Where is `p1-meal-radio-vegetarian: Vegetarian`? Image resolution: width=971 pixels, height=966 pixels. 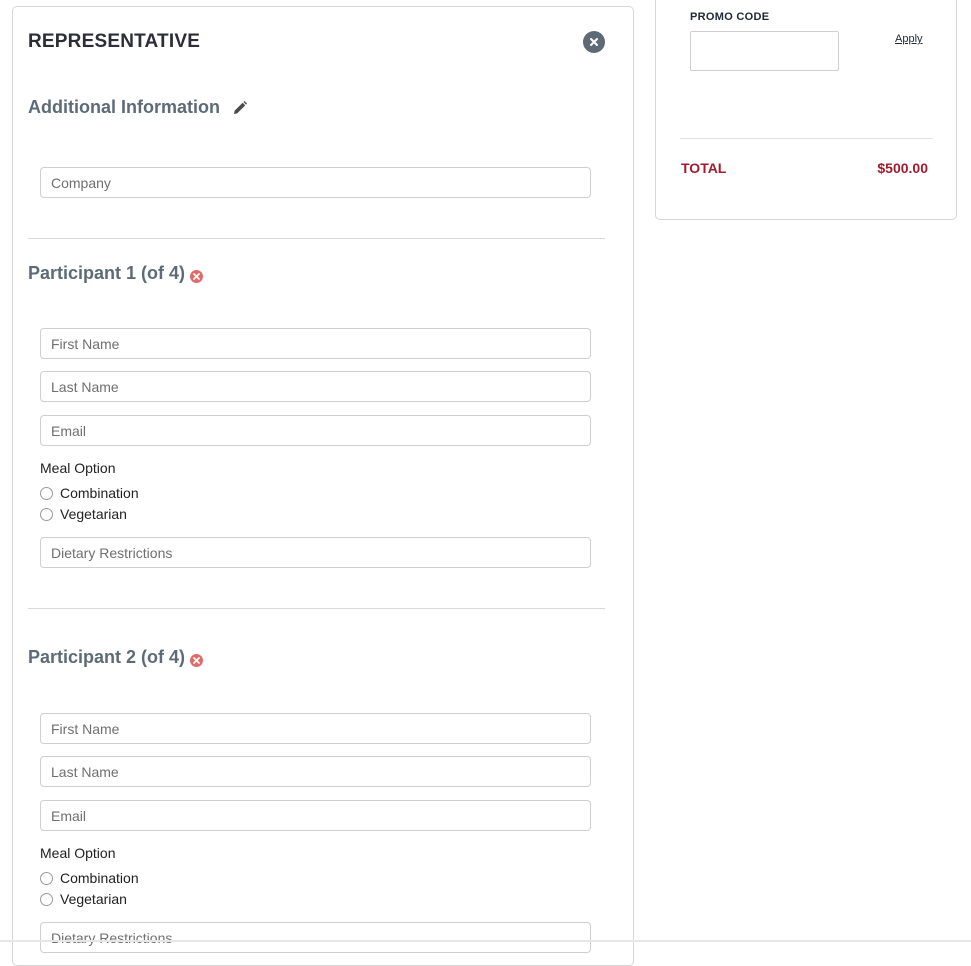 p1-meal-radio-vegetarian: Vegetarian is located at coordinates (83, 514).